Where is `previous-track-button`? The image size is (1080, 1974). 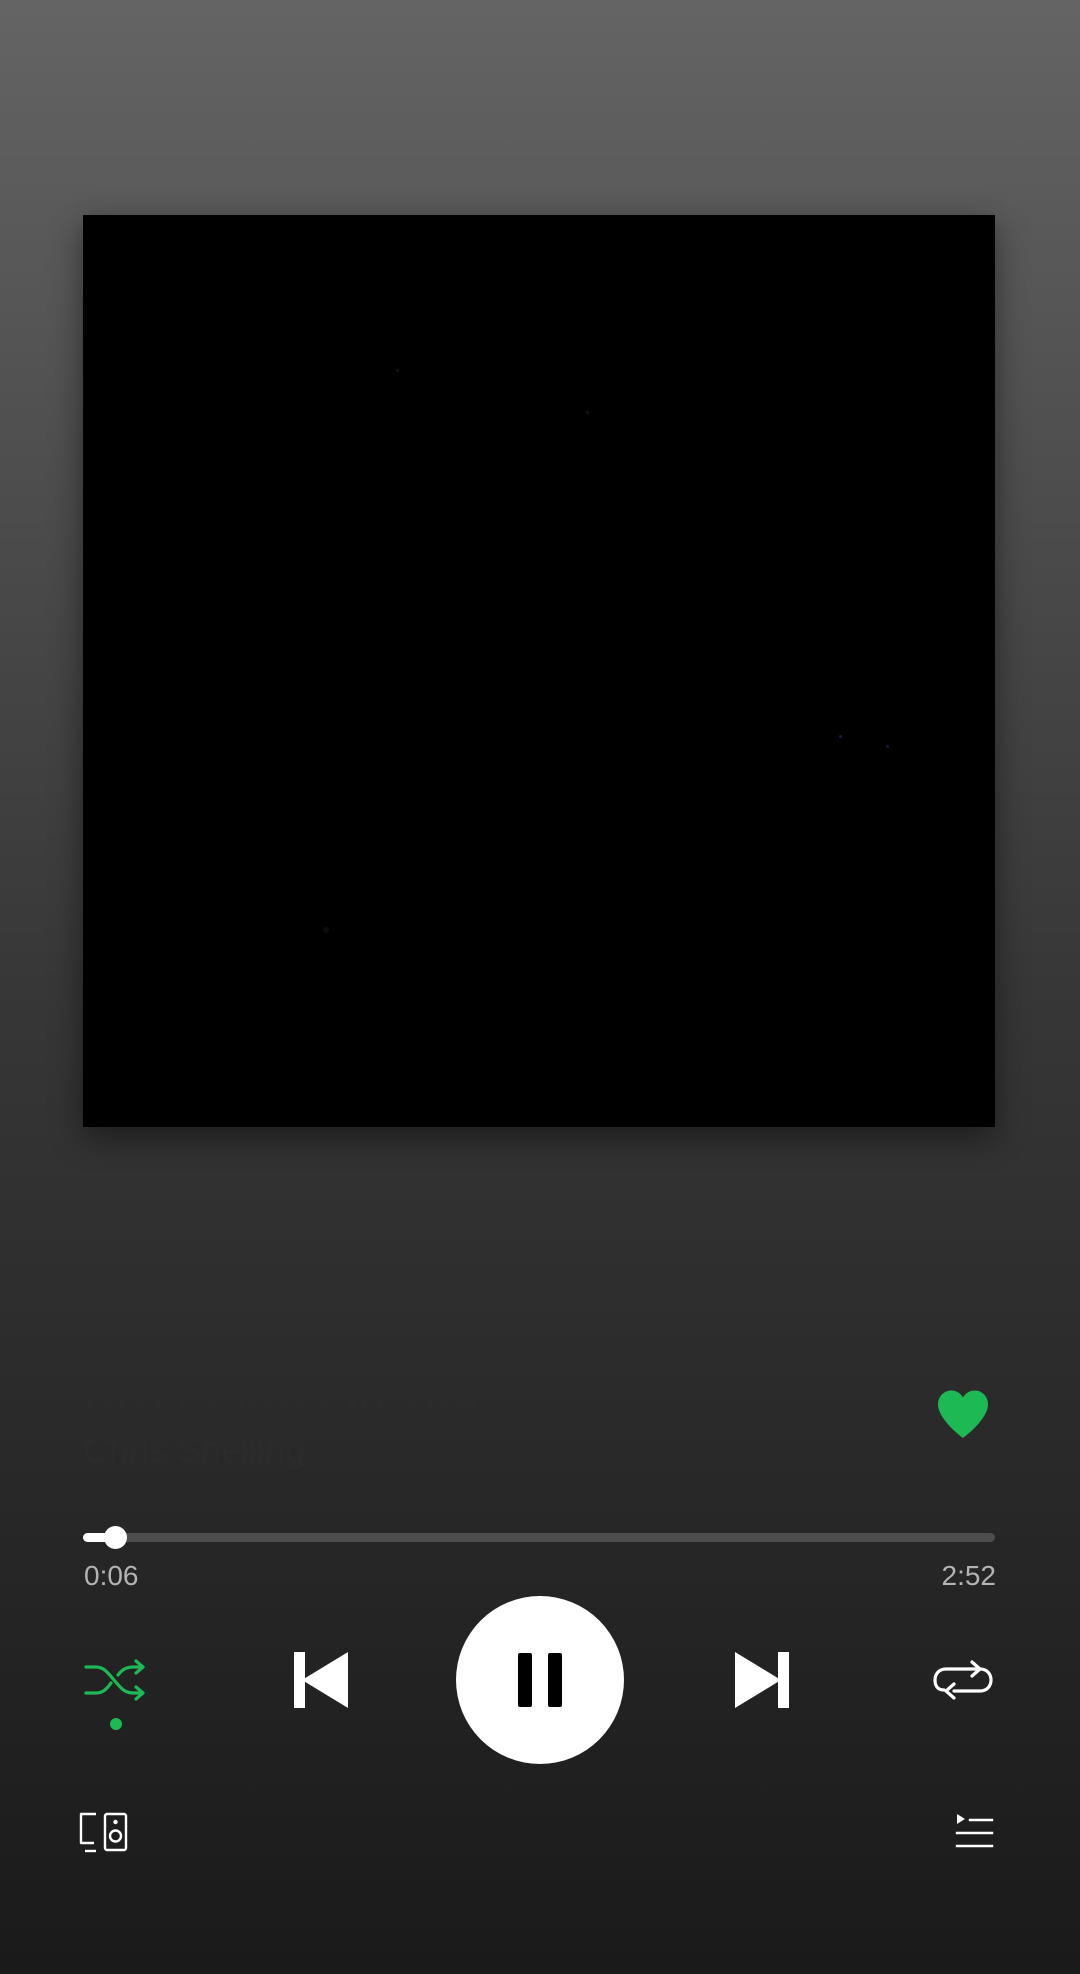 previous-track-button is located at coordinates (320, 1680).